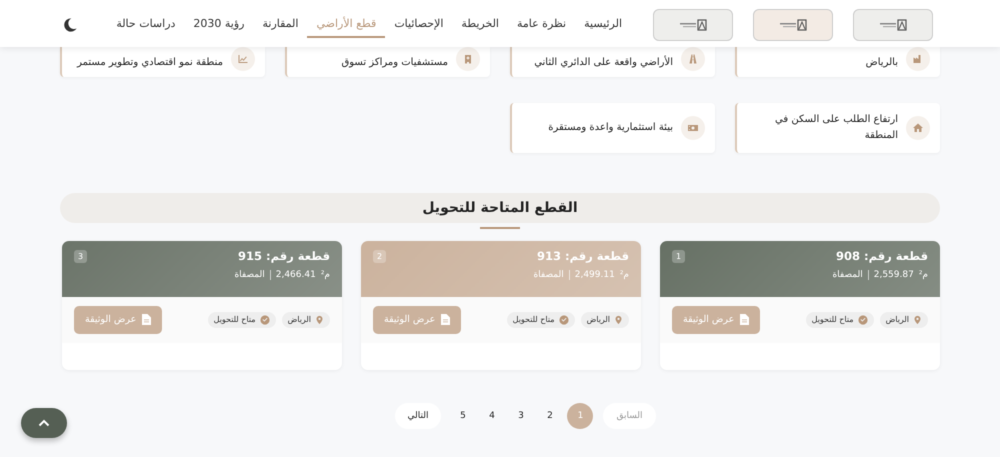 Image resolution: width=1000 pixels, height=457 pixels. What do you see at coordinates (492, 416) in the screenshot?
I see `page-number-button: 4` at bounding box center [492, 416].